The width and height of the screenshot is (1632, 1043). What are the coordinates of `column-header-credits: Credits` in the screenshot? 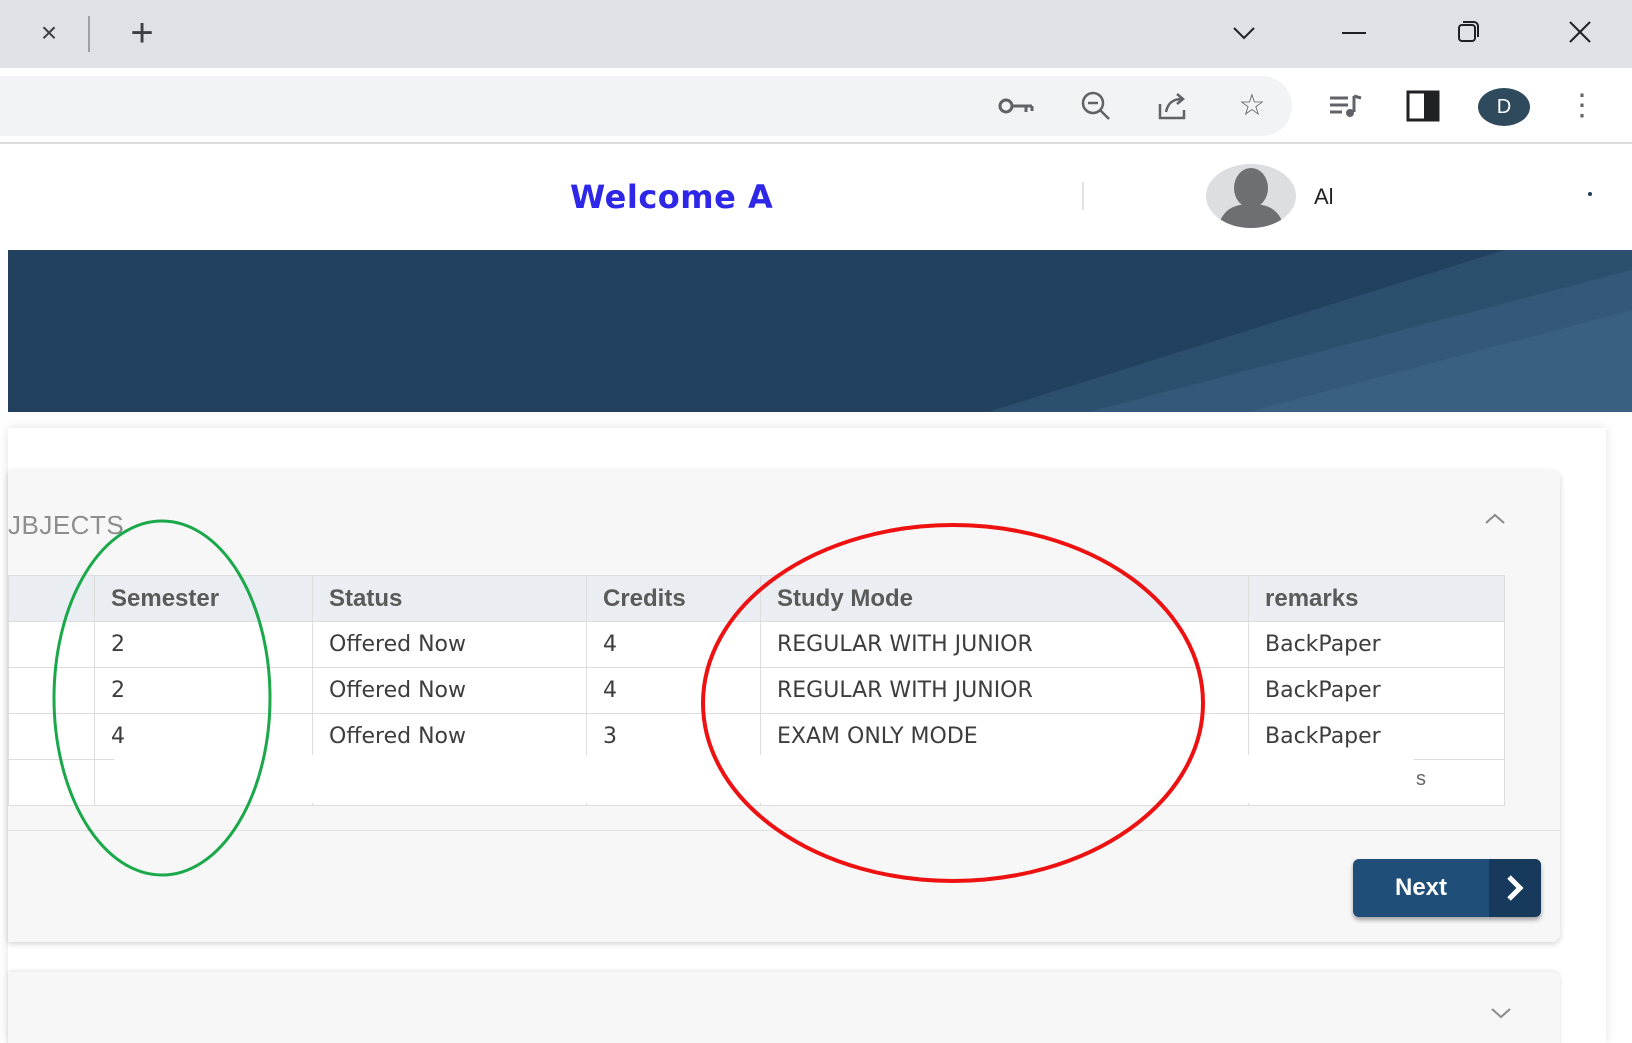 It's located at (673, 598).